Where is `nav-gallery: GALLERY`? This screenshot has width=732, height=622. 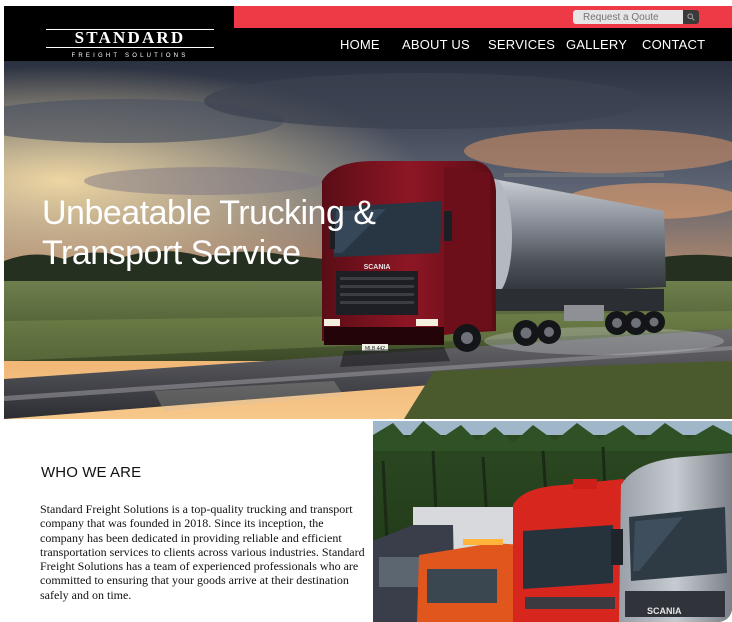
nav-gallery: GALLERY is located at coordinates (596, 45).